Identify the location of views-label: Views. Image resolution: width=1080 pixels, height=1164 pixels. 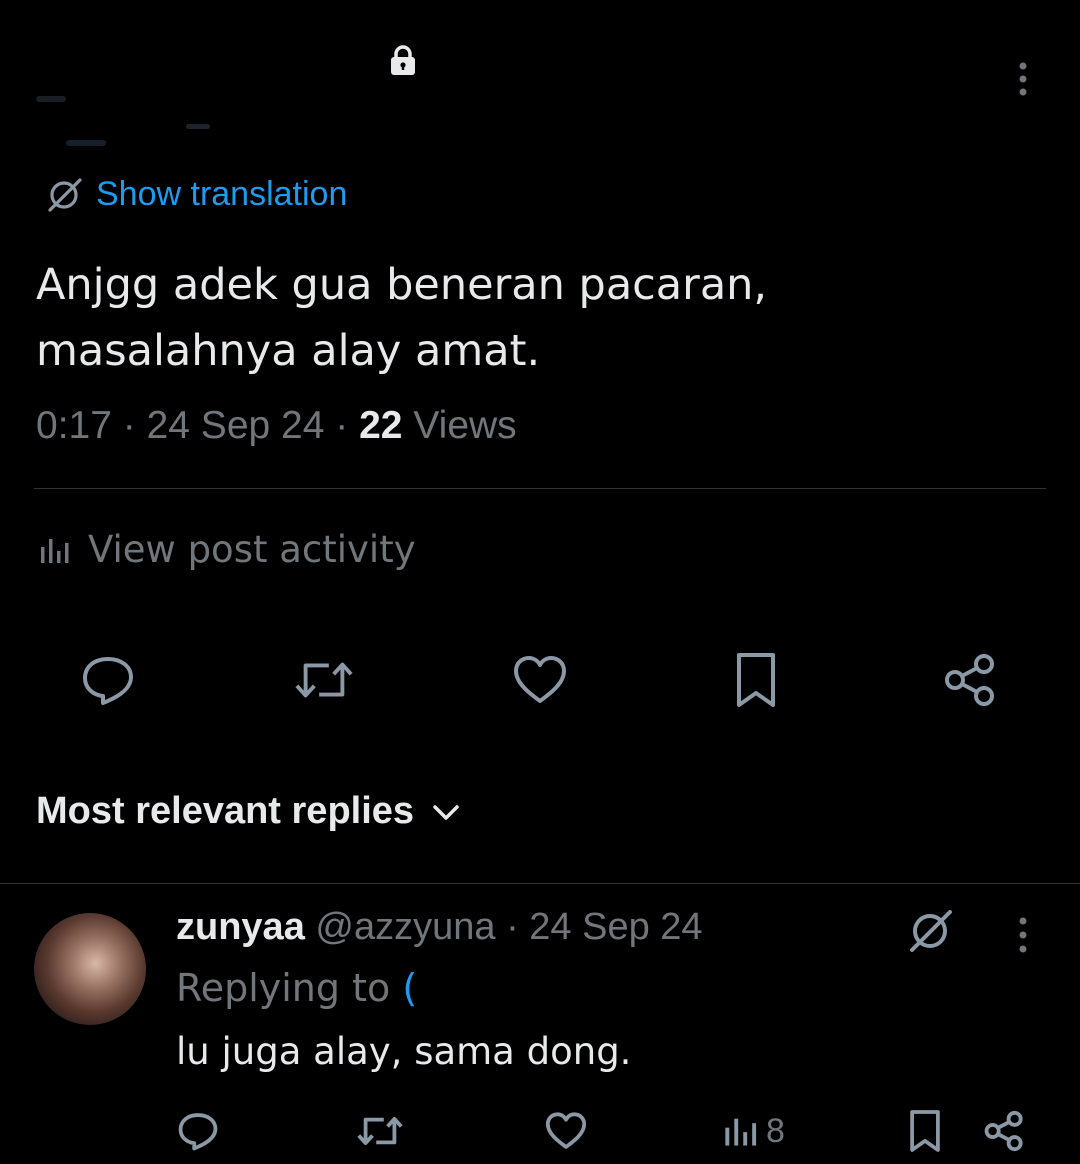
(465, 425).